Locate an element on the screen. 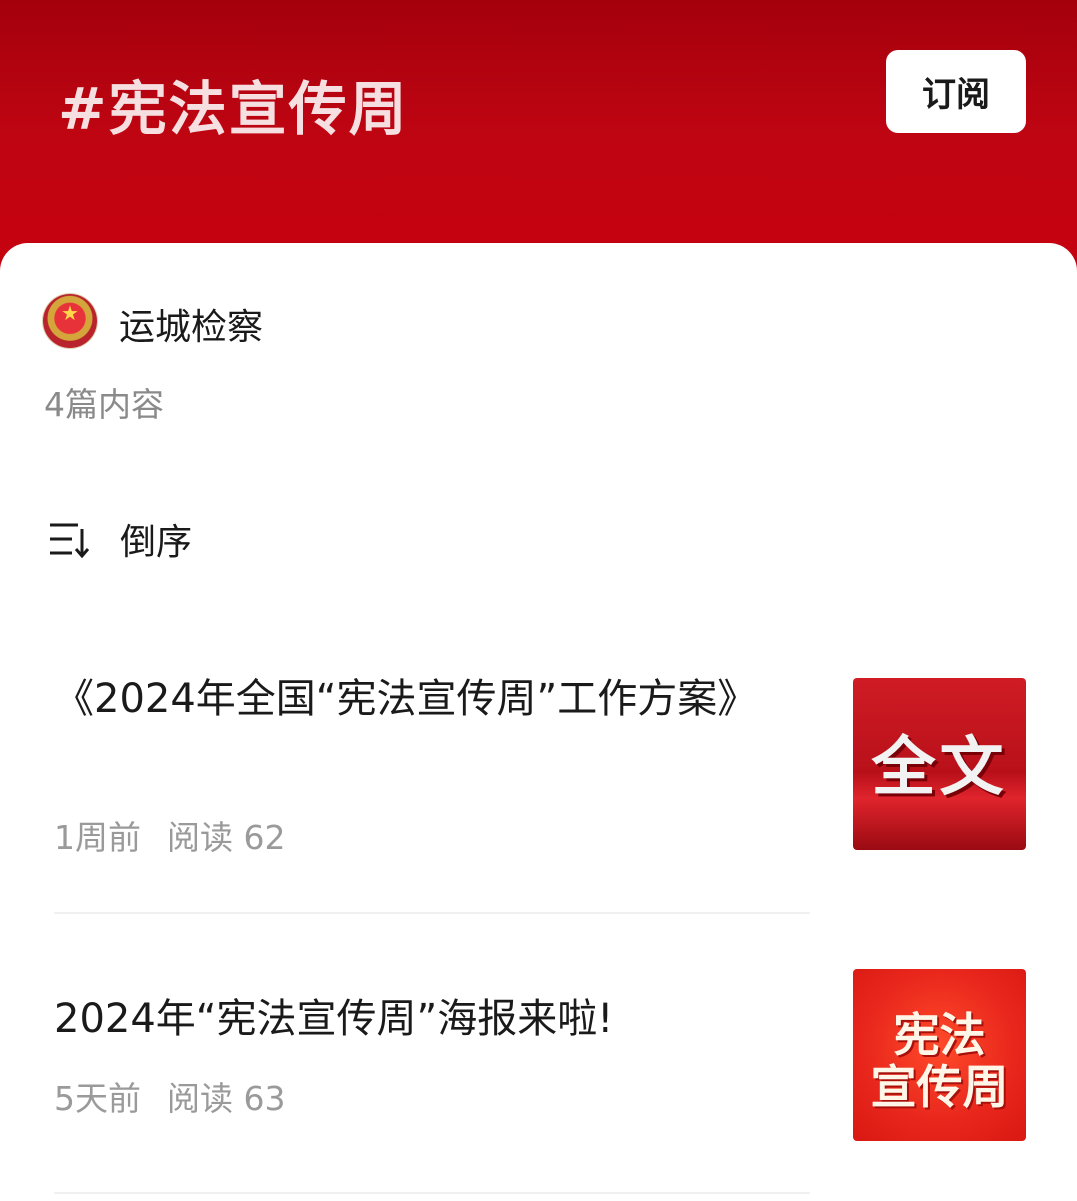  thumbnail-text: 全文 is located at coordinates (939, 768).